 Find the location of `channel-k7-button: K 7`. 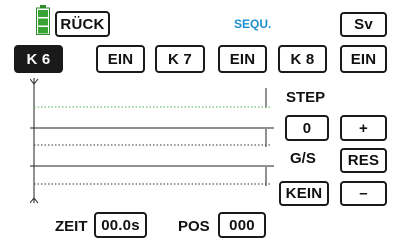

channel-k7-button: K 7 is located at coordinates (180, 59).